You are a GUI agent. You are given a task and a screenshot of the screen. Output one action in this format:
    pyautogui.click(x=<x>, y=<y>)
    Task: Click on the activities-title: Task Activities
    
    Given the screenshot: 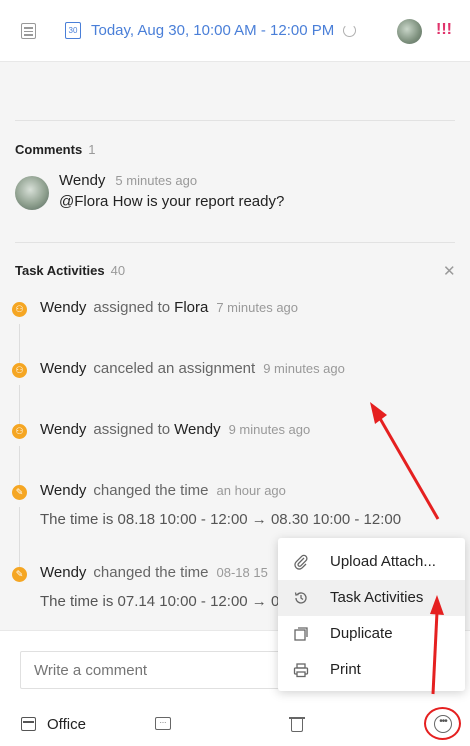 What is the action you would take?
    pyautogui.click(x=60, y=270)
    